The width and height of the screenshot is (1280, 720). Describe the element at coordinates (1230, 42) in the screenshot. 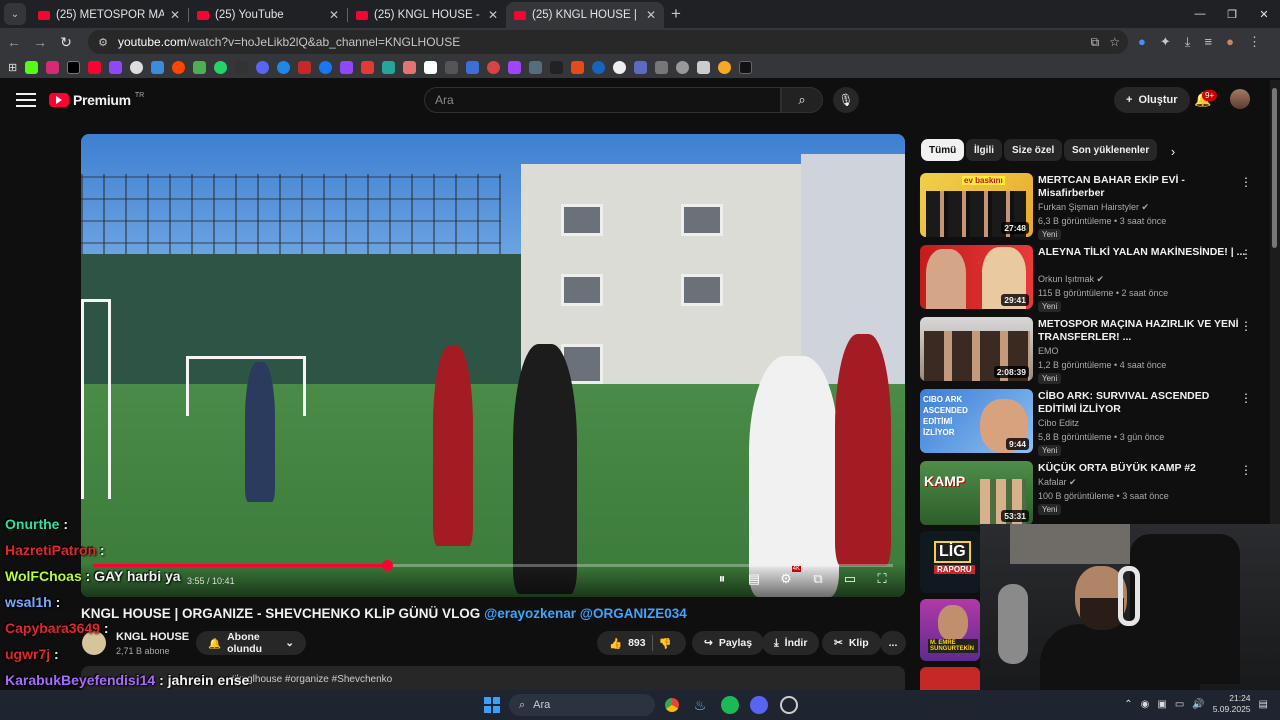

I see `profile-icon: ●` at that location.